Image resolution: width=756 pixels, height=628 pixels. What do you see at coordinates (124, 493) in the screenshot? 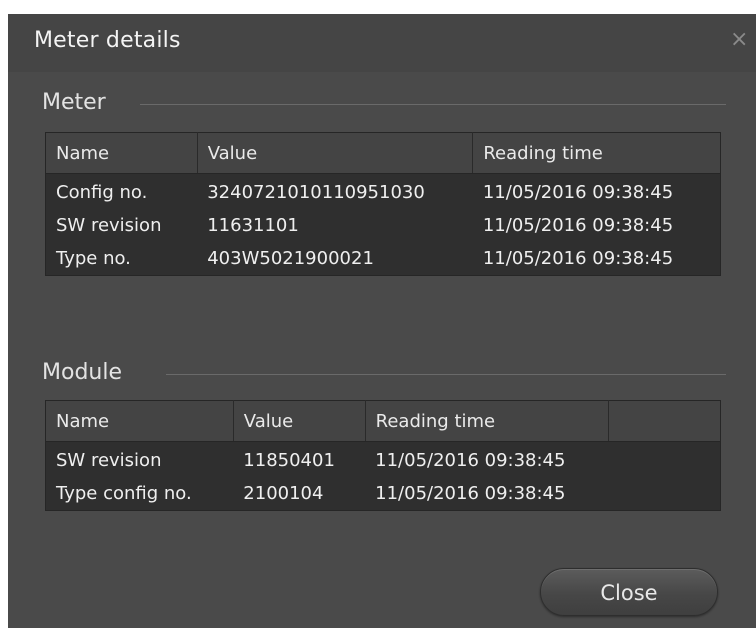
I see `cell-name: Type config no.` at bounding box center [124, 493].